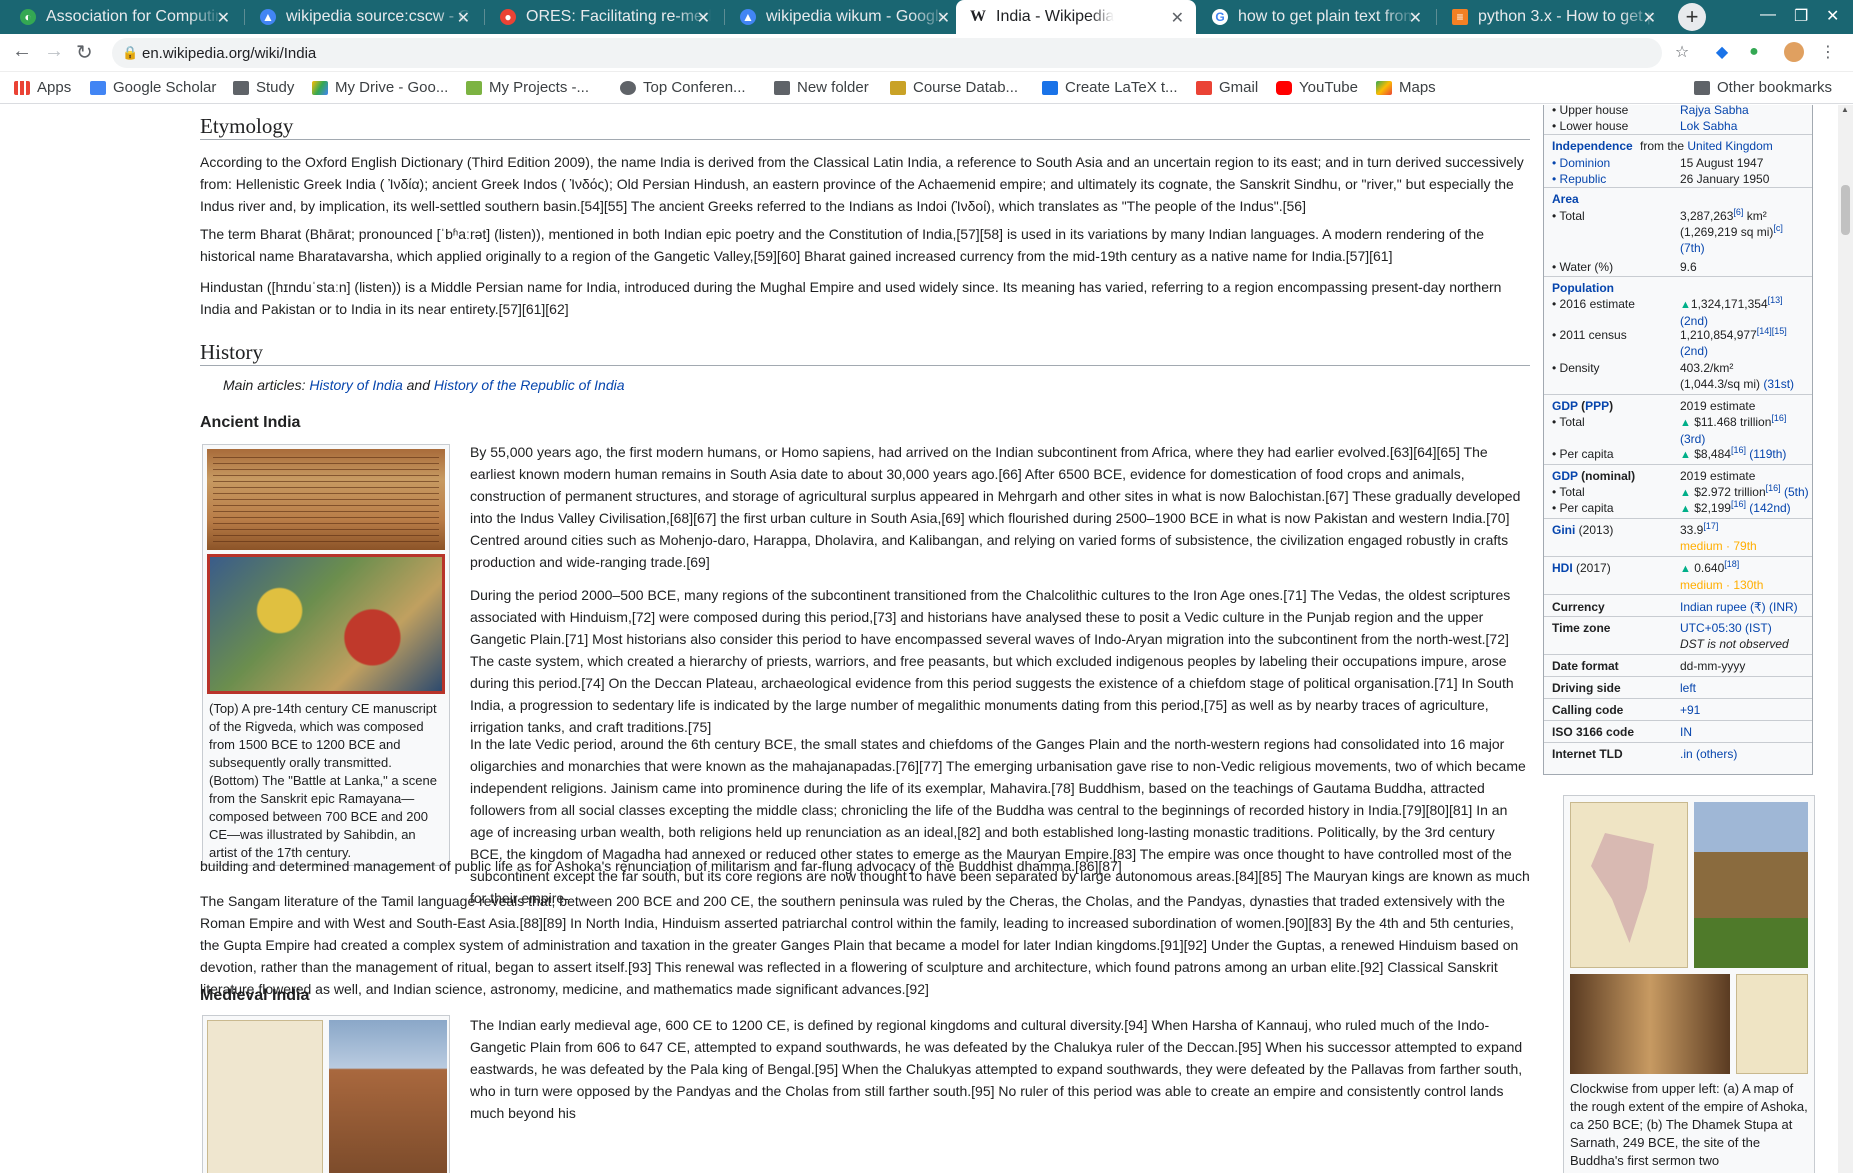  I want to click on globe-icon, so click(628, 87).